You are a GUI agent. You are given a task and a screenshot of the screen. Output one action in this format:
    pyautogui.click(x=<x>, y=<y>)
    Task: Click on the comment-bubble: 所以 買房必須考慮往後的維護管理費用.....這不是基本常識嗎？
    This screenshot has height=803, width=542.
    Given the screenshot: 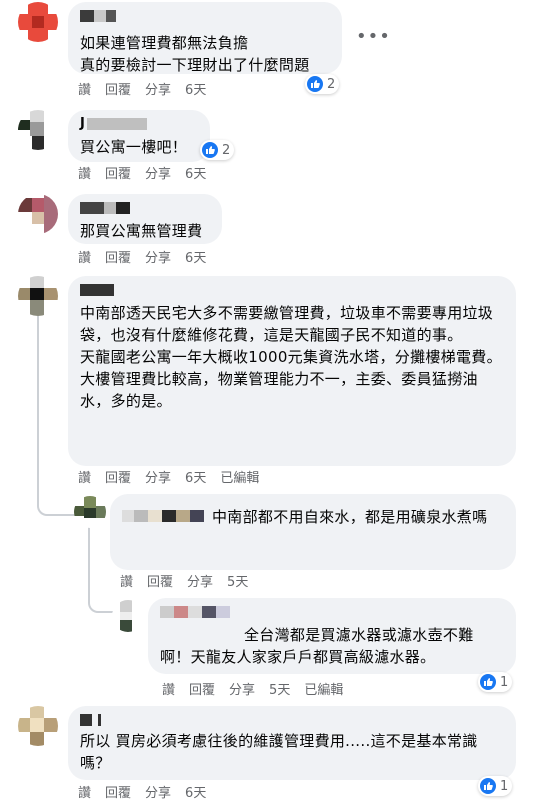 What is the action you would take?
    pyautogui.click(x=292, y=743)
    